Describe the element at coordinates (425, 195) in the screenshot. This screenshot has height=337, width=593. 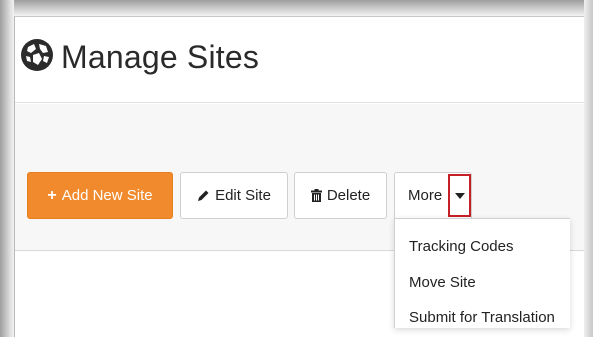
I see `more-label: More` at that location.